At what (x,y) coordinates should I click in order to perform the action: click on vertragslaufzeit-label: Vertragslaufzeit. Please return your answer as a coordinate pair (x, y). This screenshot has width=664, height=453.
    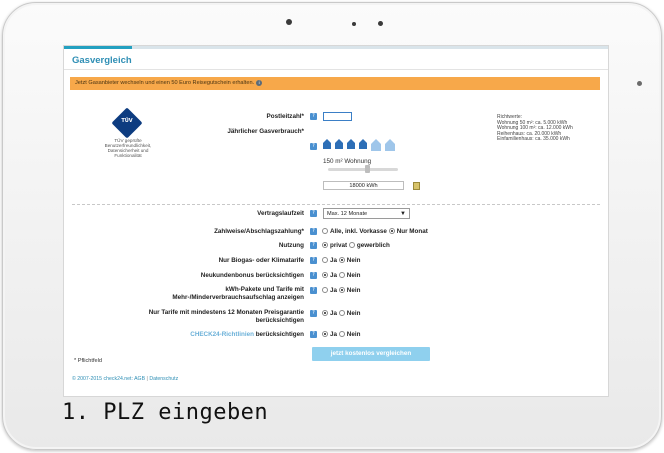
    Looking at the image, I should click on (280, 213).